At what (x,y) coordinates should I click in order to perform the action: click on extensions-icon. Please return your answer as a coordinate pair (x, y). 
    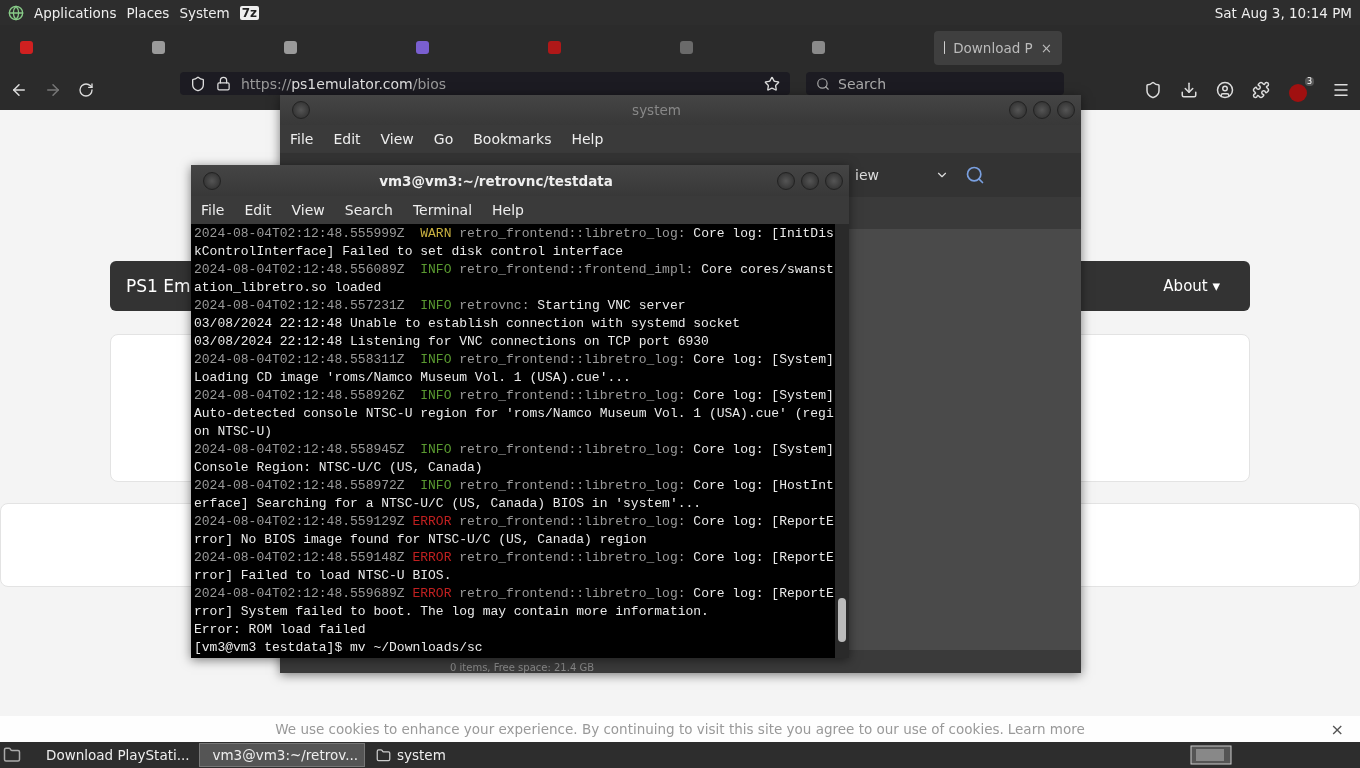
    Looking at the image, I should click on (1261, 90).